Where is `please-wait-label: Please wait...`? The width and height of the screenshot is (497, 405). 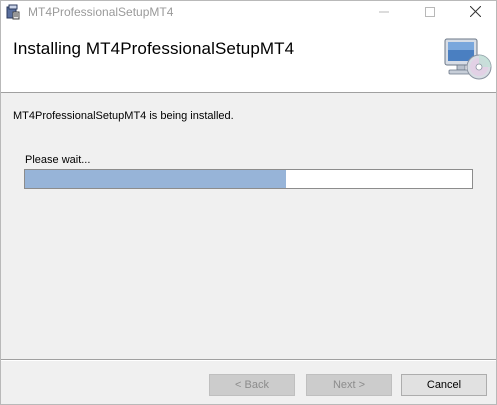 please-wait-label: Please wait... is located at coordinates (58, 160).